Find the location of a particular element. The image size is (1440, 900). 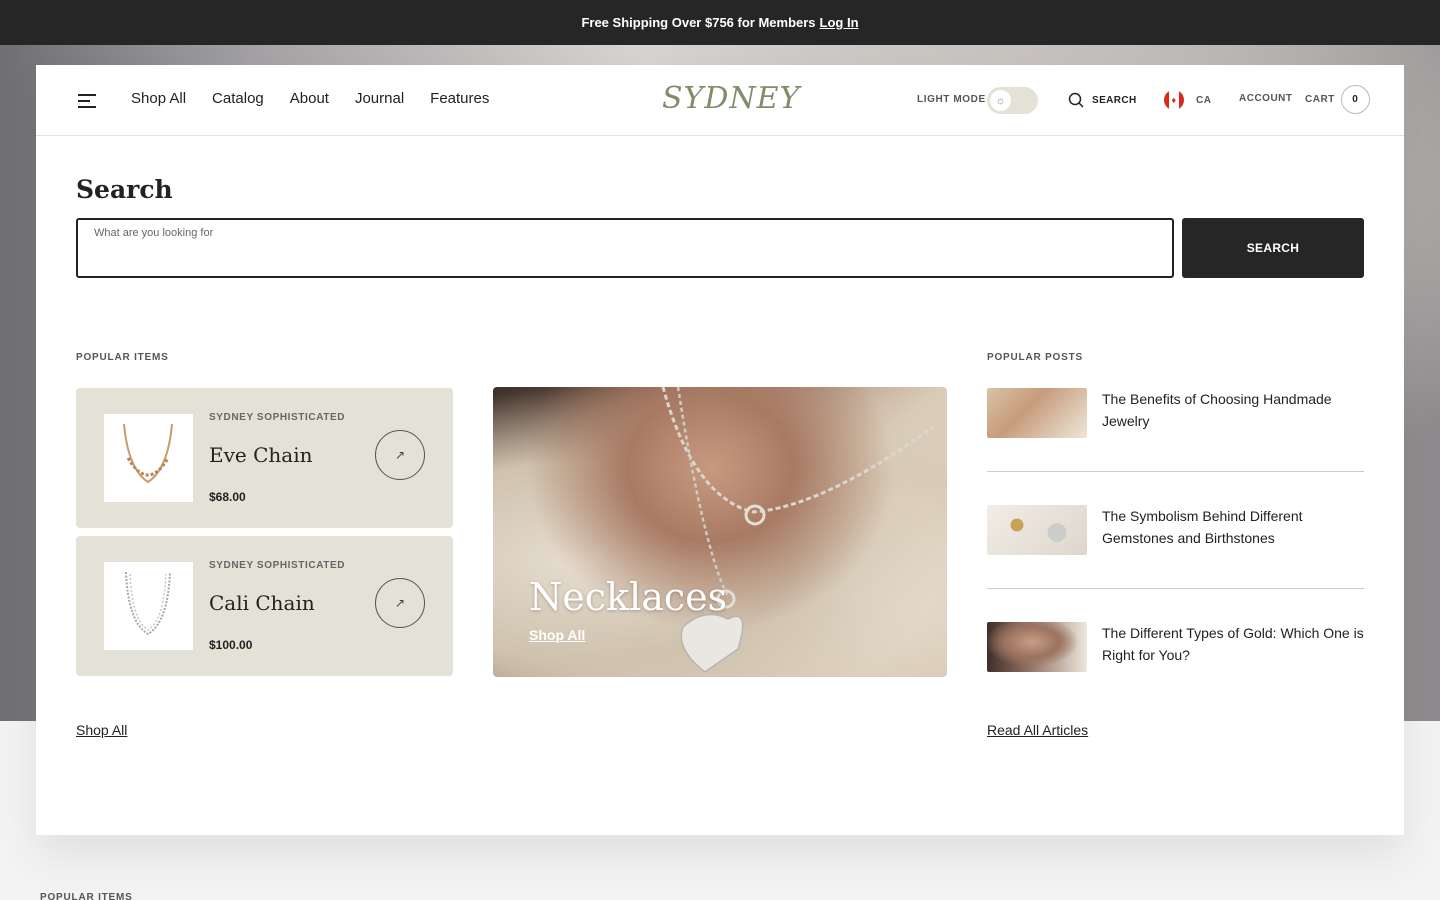

product-card: SYDNEY SOPHISTICATED Eve Chain $68.00 ↗ is located at coordinates (264, 458).